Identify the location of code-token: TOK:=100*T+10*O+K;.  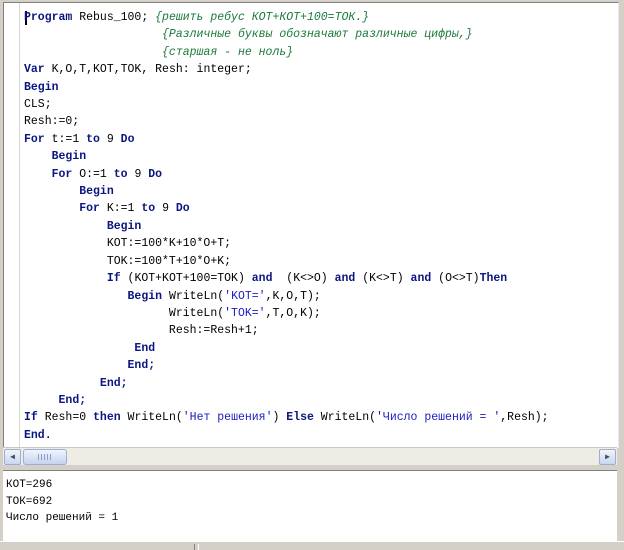
(128, 261).